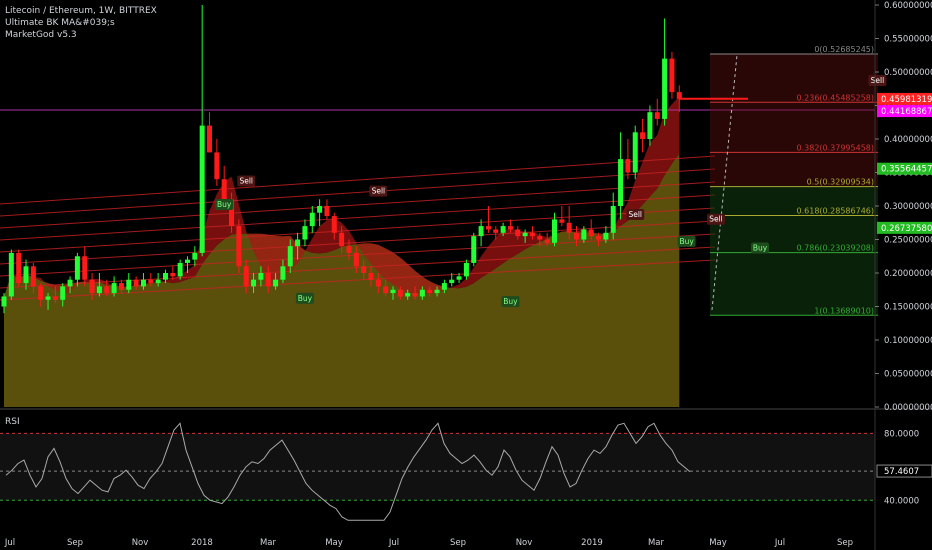 The image size is (932, 550). Describe the element at coordinates (81, 11) in the screenshot. I see `symbol-title: Litecoin / Ethereum, 1W, BITTREX` at that location.